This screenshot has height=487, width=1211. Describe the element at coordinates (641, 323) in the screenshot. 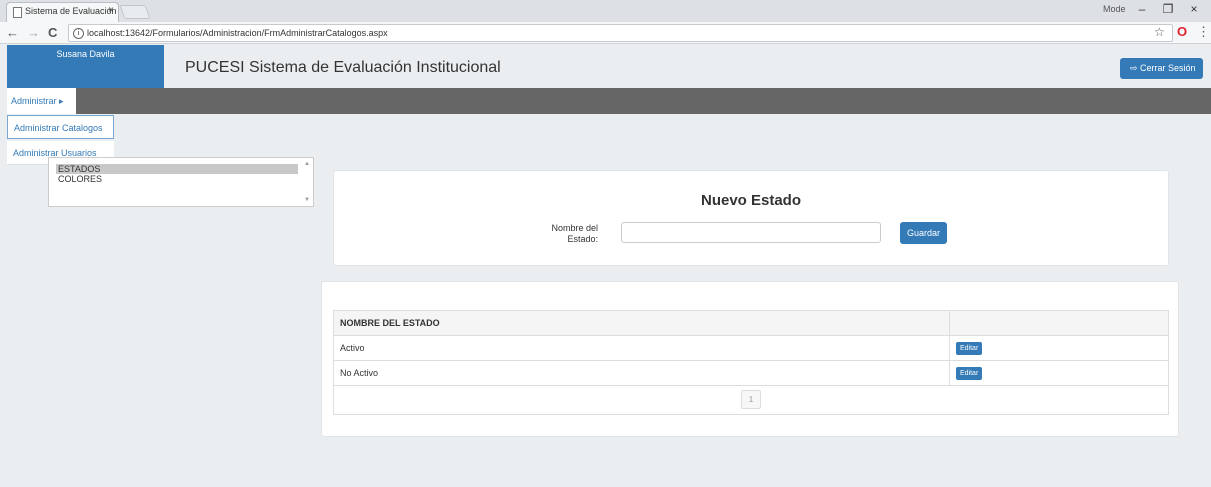

I see `header-state-name: NOMBRE DEL ESTADO` at that location.